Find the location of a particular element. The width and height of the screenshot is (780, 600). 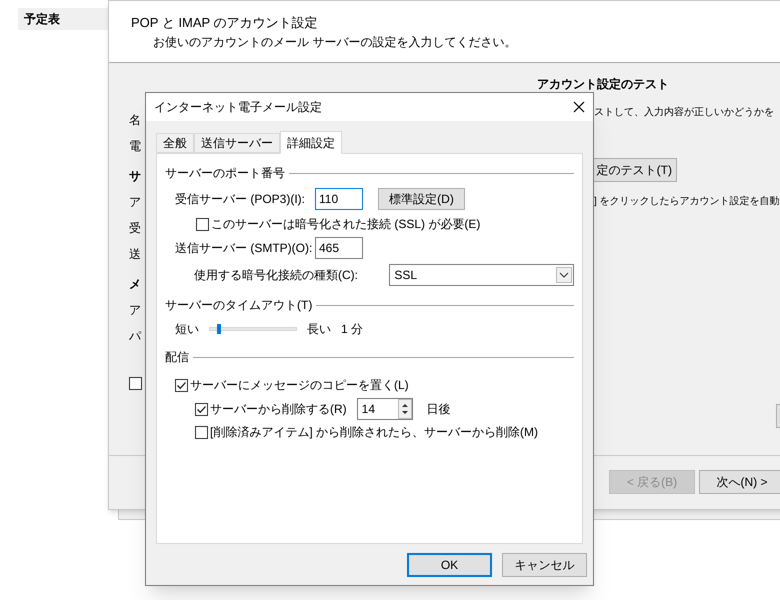

port-field: 110 is located at coordinates (339, 199).